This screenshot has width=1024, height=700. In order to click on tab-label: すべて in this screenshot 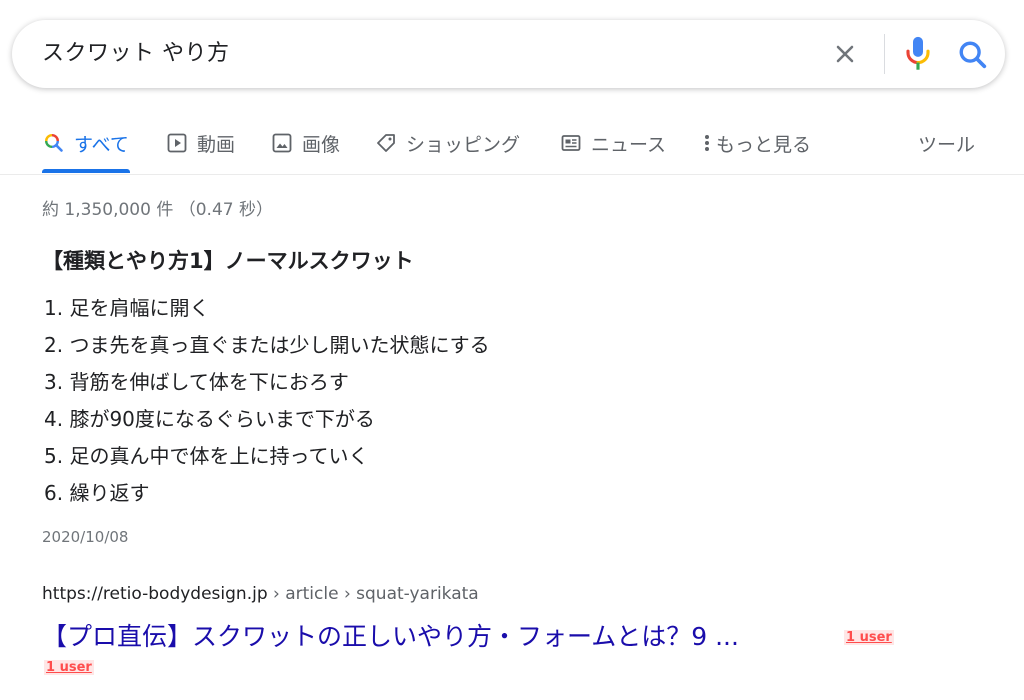, I will do `click(101, 144)`.